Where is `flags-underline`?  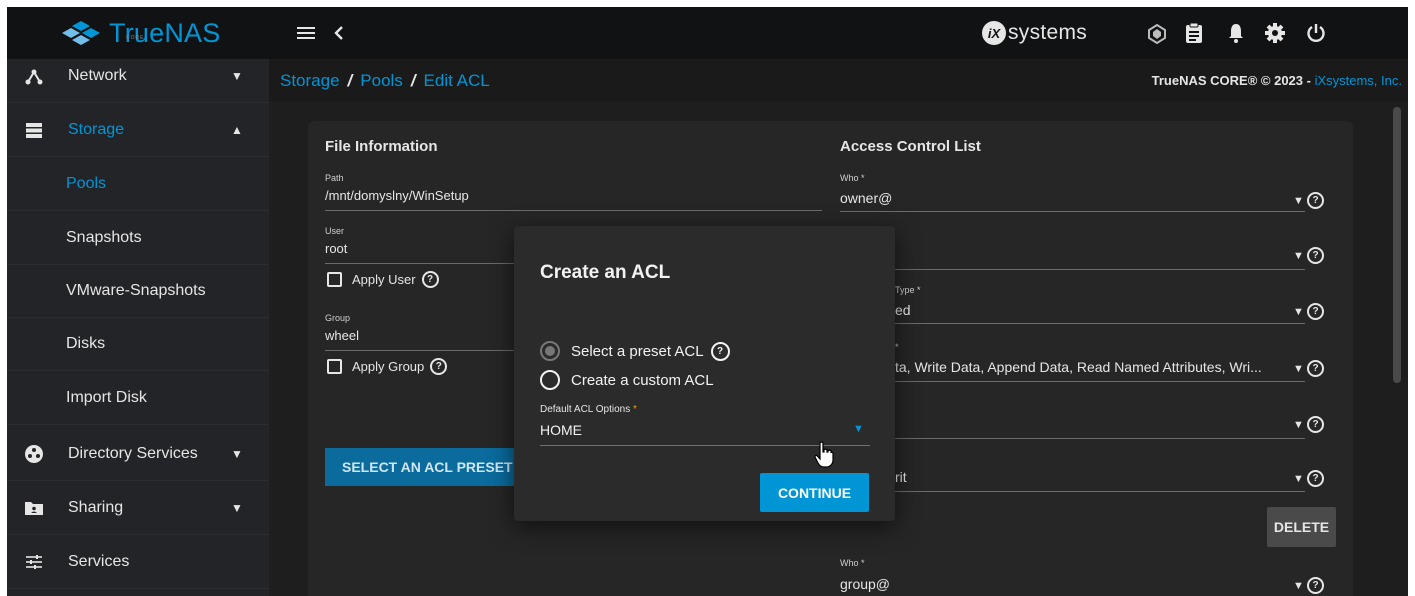
flags-underline is located at coordinates (1100, 491).